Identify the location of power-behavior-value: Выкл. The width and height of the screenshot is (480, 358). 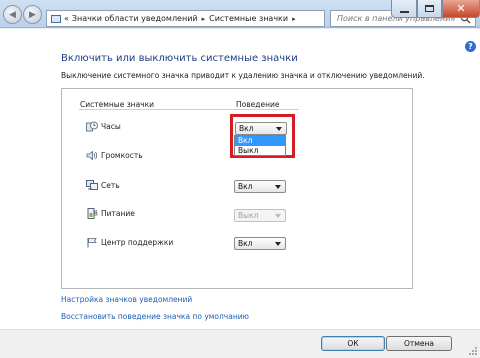
(248, 215).